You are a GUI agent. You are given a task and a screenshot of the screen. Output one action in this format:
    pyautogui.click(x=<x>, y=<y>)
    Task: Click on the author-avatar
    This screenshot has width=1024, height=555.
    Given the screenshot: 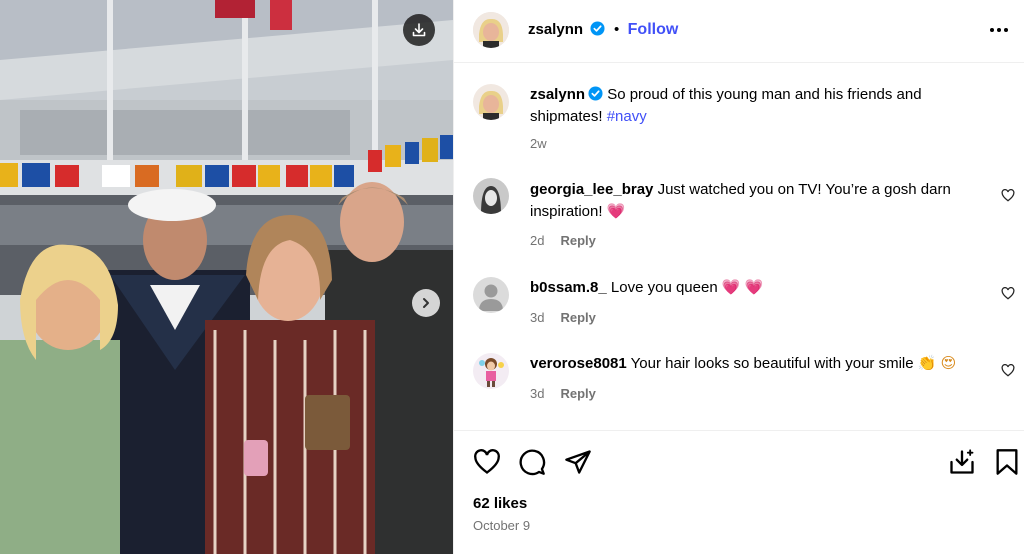 What is the action you would take?
    pyautogui.click(x=491, y=30)
    